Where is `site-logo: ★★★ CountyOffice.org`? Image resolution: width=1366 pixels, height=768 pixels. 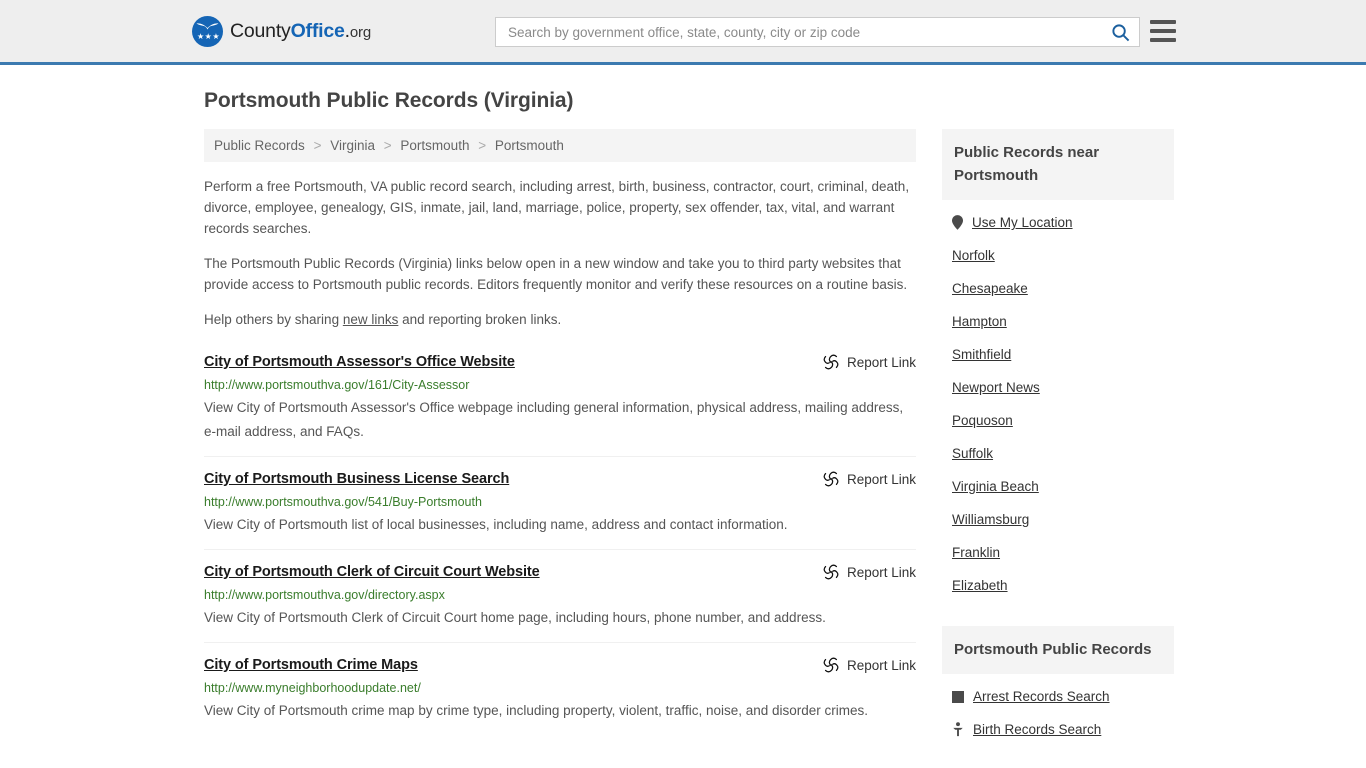
site-logo: ★★★ CountyOffice.org is located at coordinates (281, 31).